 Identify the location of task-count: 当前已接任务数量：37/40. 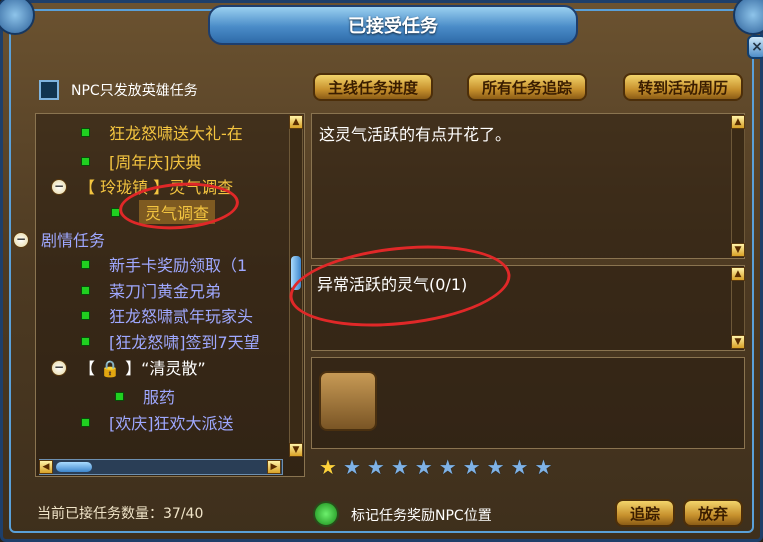
(120, 514).